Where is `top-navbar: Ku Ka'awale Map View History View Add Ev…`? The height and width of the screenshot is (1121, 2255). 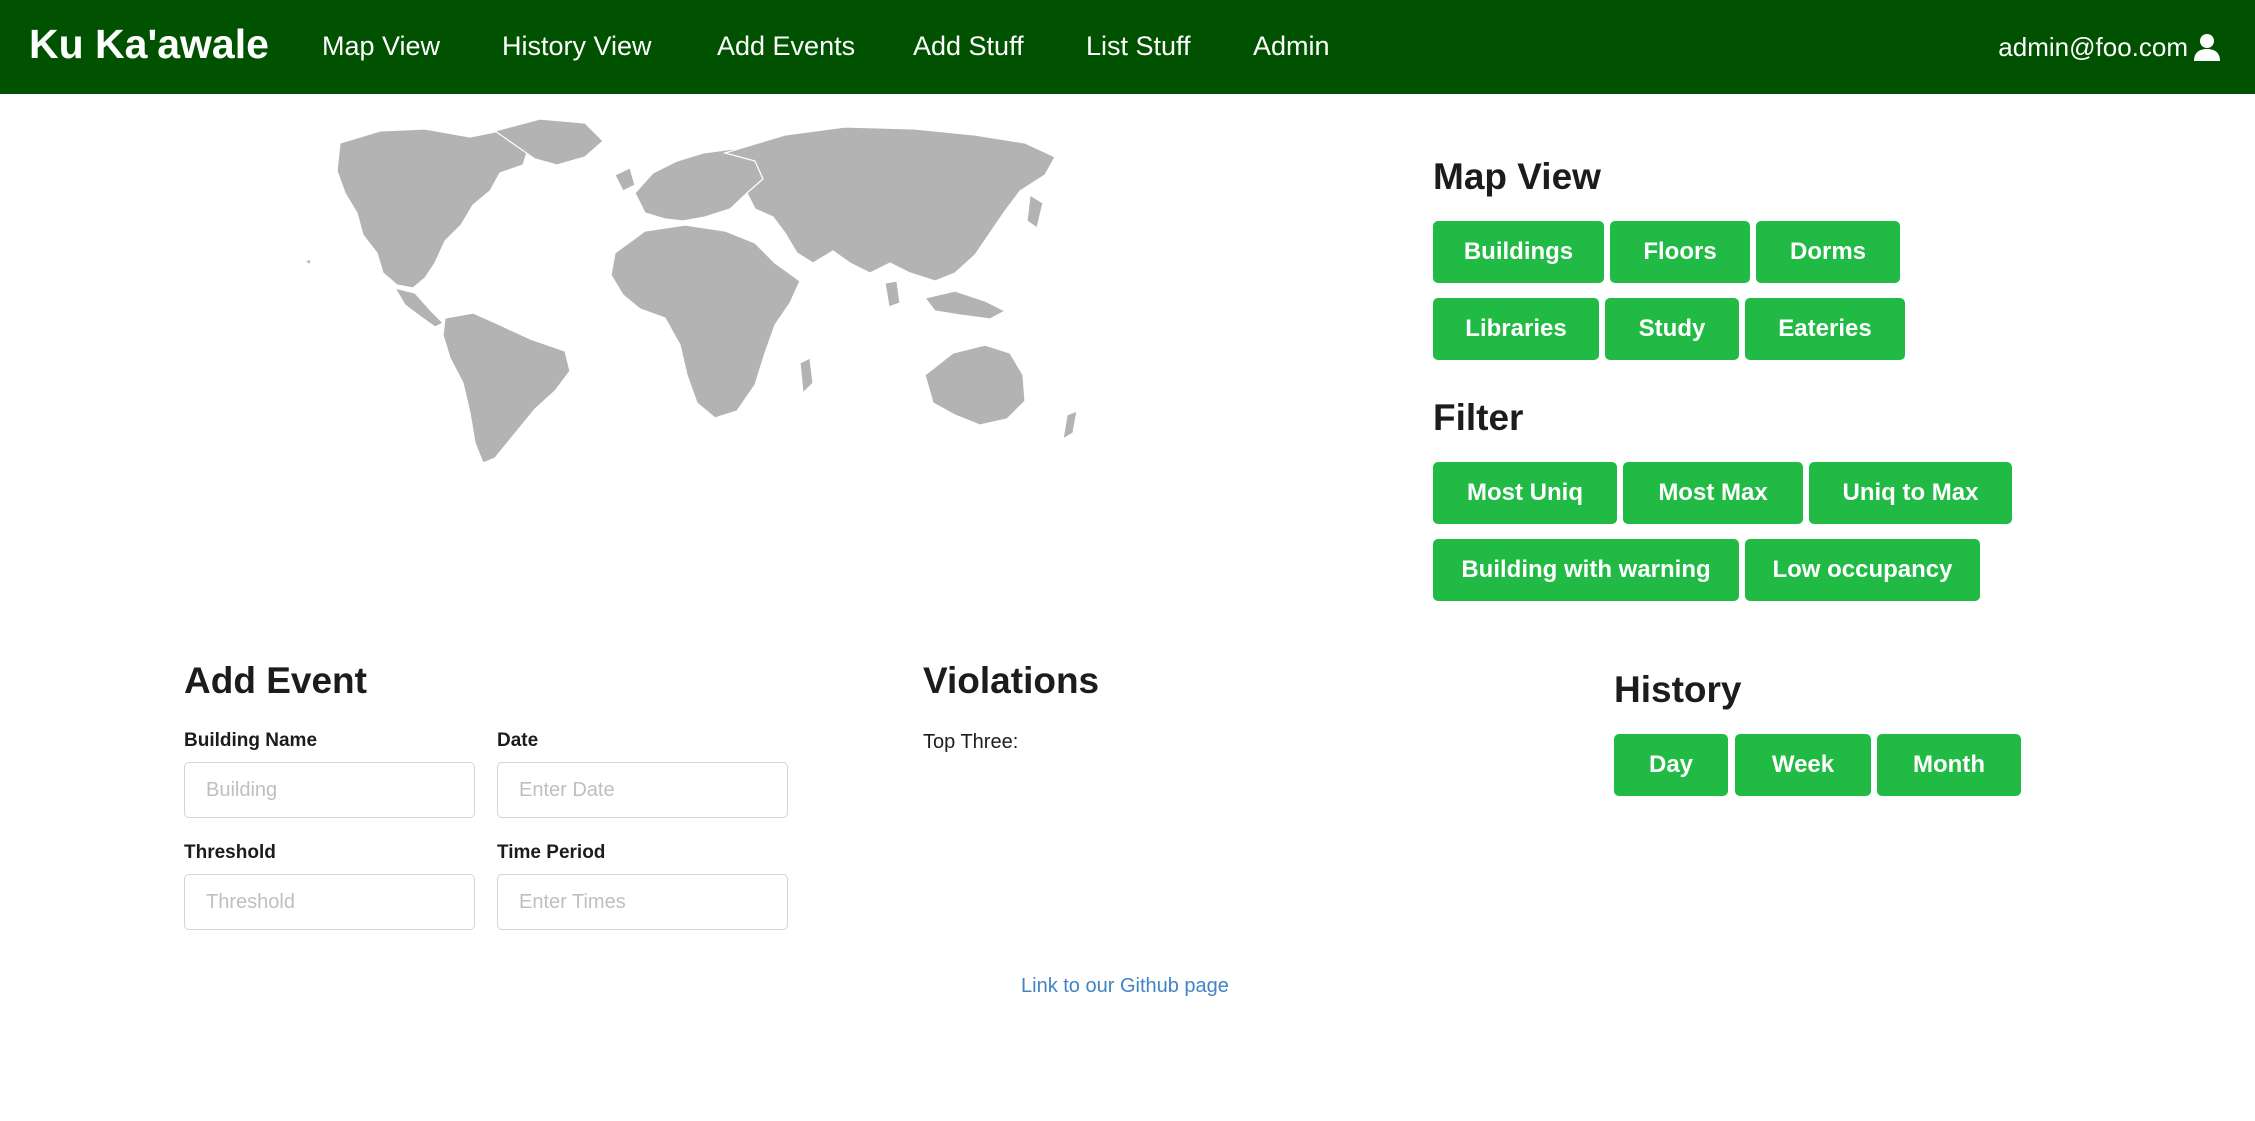
top-navbar: Ku Ka'awale Map View History View Add Ev… is located at coordinates (1127, 47).